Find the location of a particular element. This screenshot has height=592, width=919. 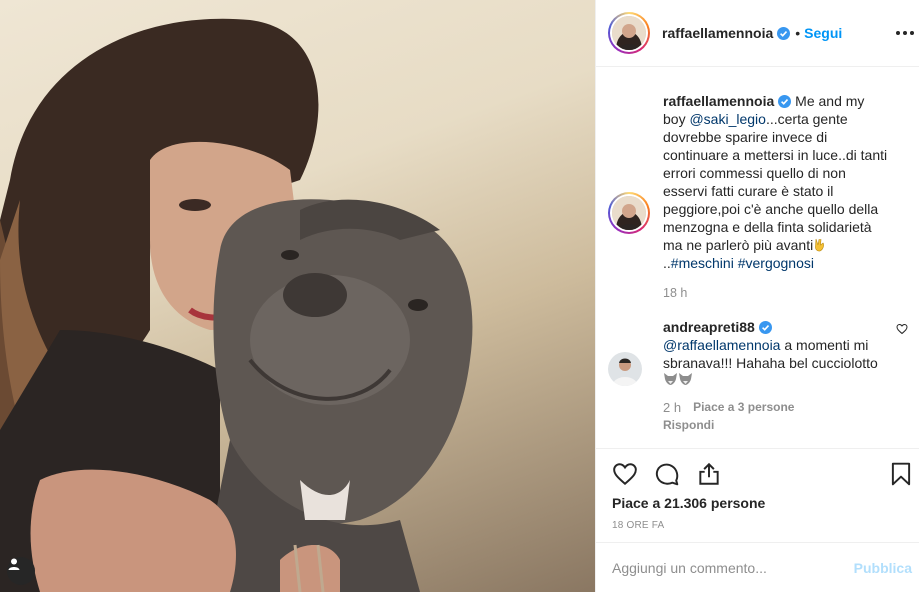

actions-section: Piace a 21.306 persone 18 ORE FA is located at coordinates (757, 495).